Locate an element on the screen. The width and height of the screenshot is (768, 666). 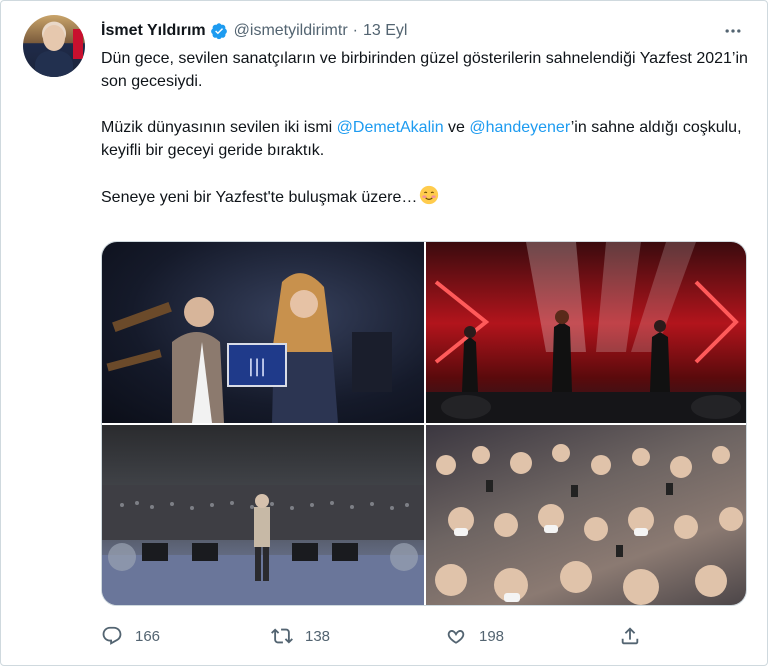
smiling-face-icon is located at coordinates (429, 195).